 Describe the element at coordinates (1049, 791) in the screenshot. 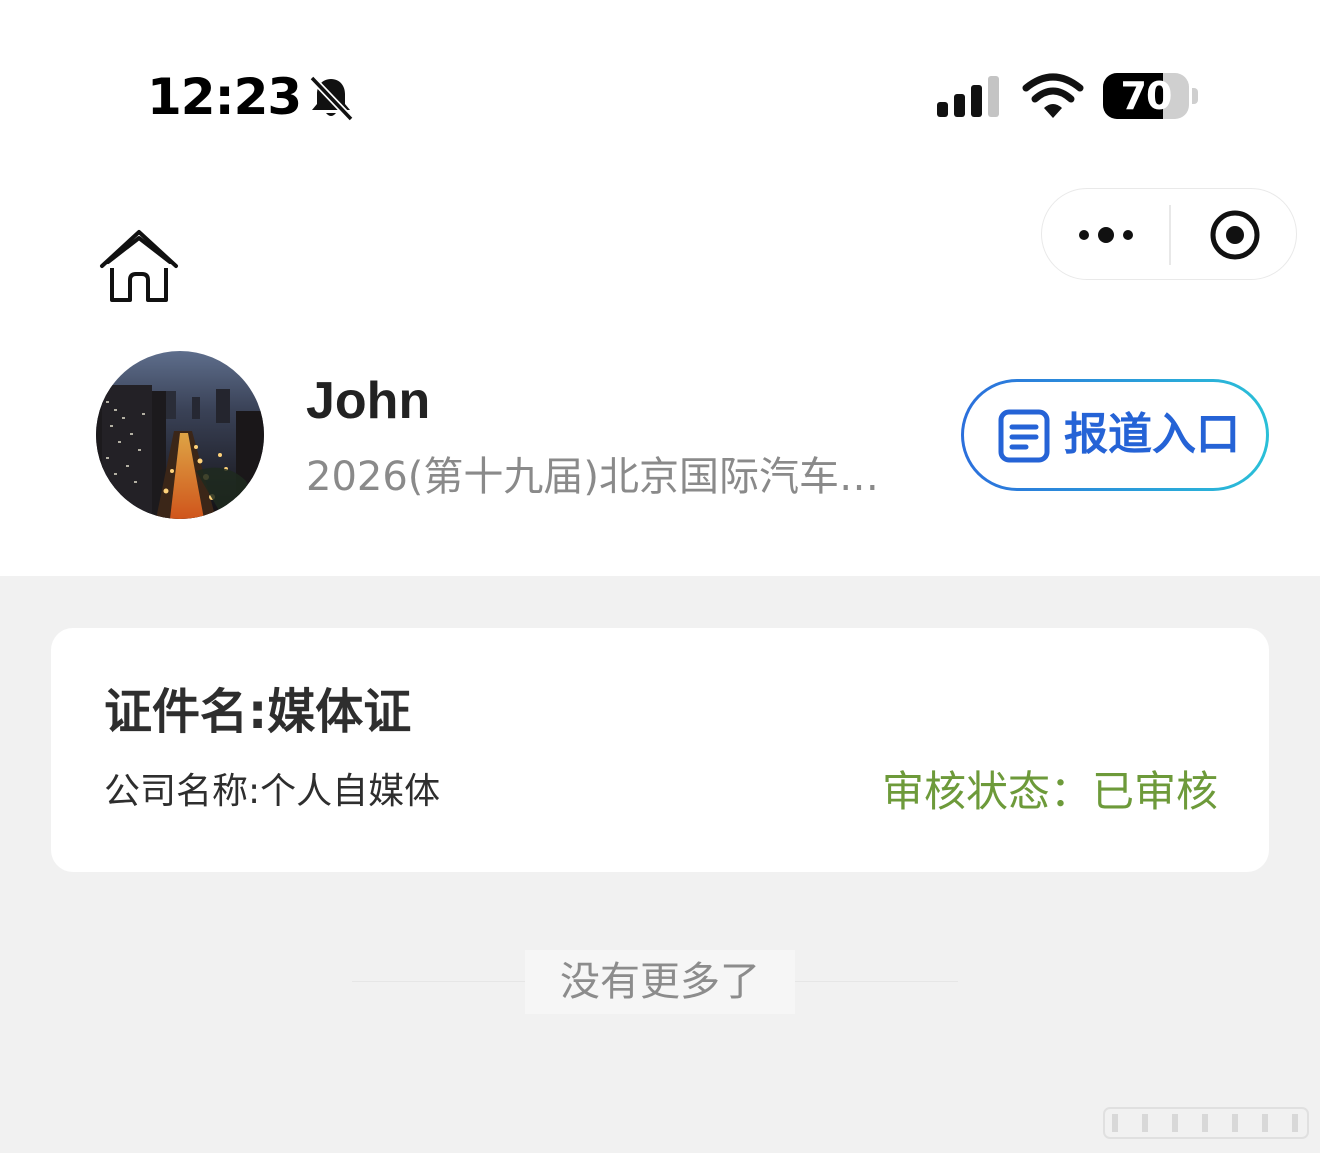

I see `review-status: 审核状态：已审核` at that location.